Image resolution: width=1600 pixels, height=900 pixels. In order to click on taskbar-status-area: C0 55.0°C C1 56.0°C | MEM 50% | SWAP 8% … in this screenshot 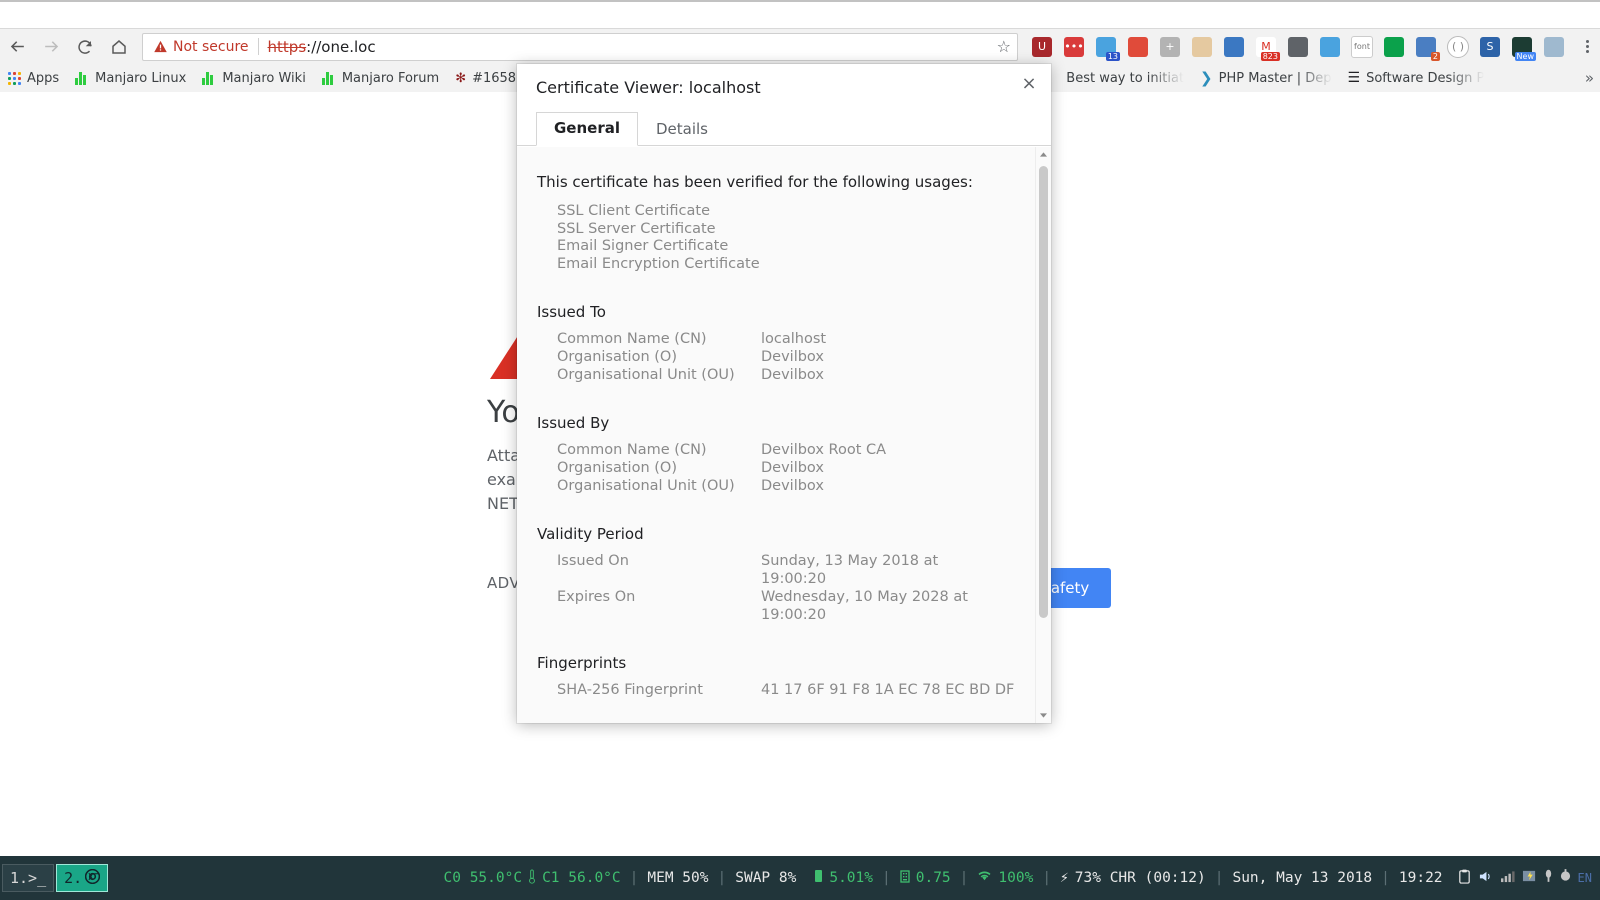, I will do `click(1017, 878)`.